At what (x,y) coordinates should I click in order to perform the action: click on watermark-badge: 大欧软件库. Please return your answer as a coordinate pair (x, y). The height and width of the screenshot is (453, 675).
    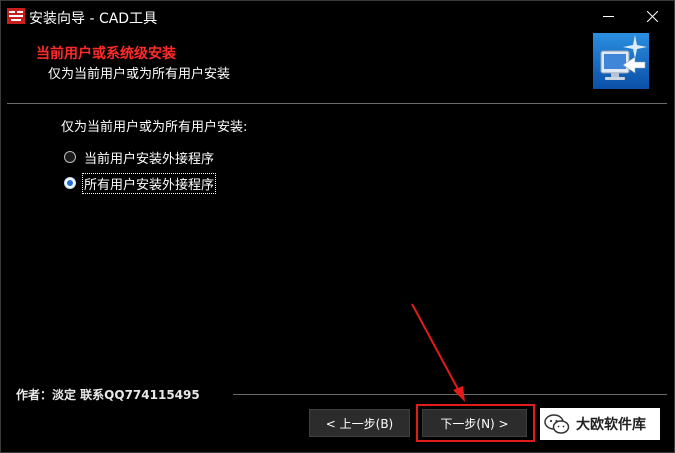
    Looking at the image, I should click on (600, 424).